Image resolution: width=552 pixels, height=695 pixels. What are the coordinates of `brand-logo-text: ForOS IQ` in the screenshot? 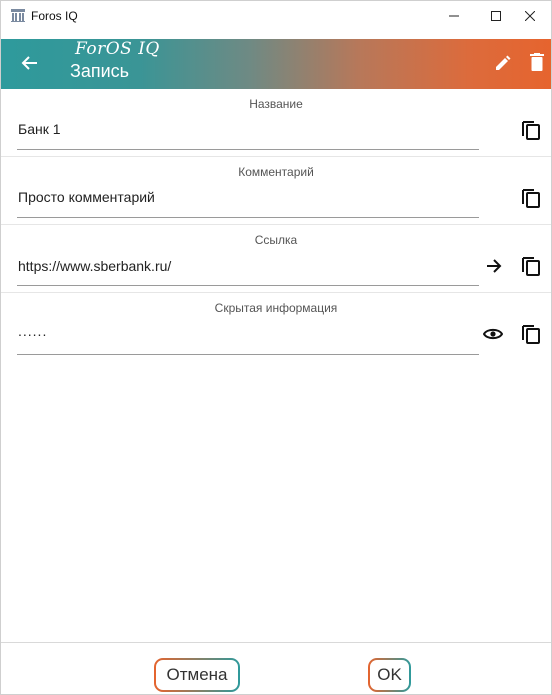 It's located at (117, 49).